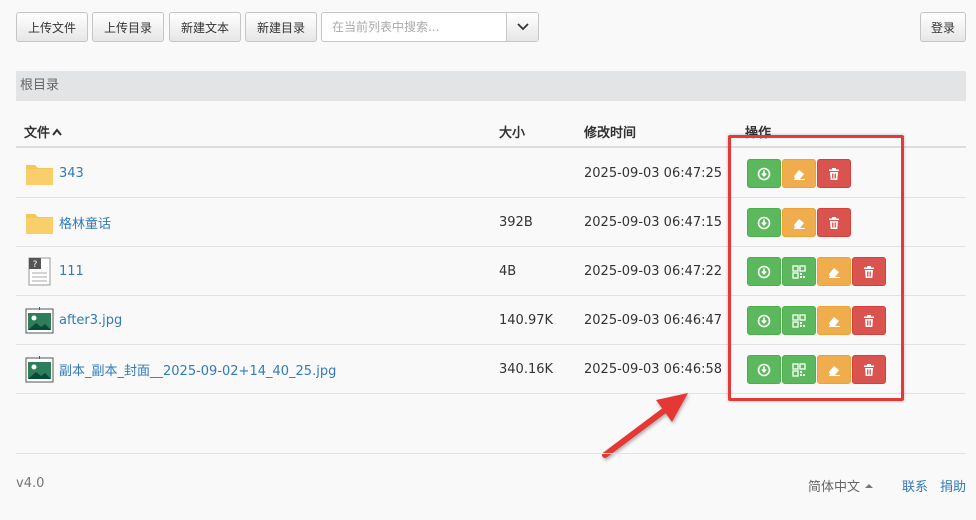  What do you see at coordinates (491, 173) in the screenshot?
I see `table-row: 343 2025-09-03 06:47:25` at bounding box center [491, 173].